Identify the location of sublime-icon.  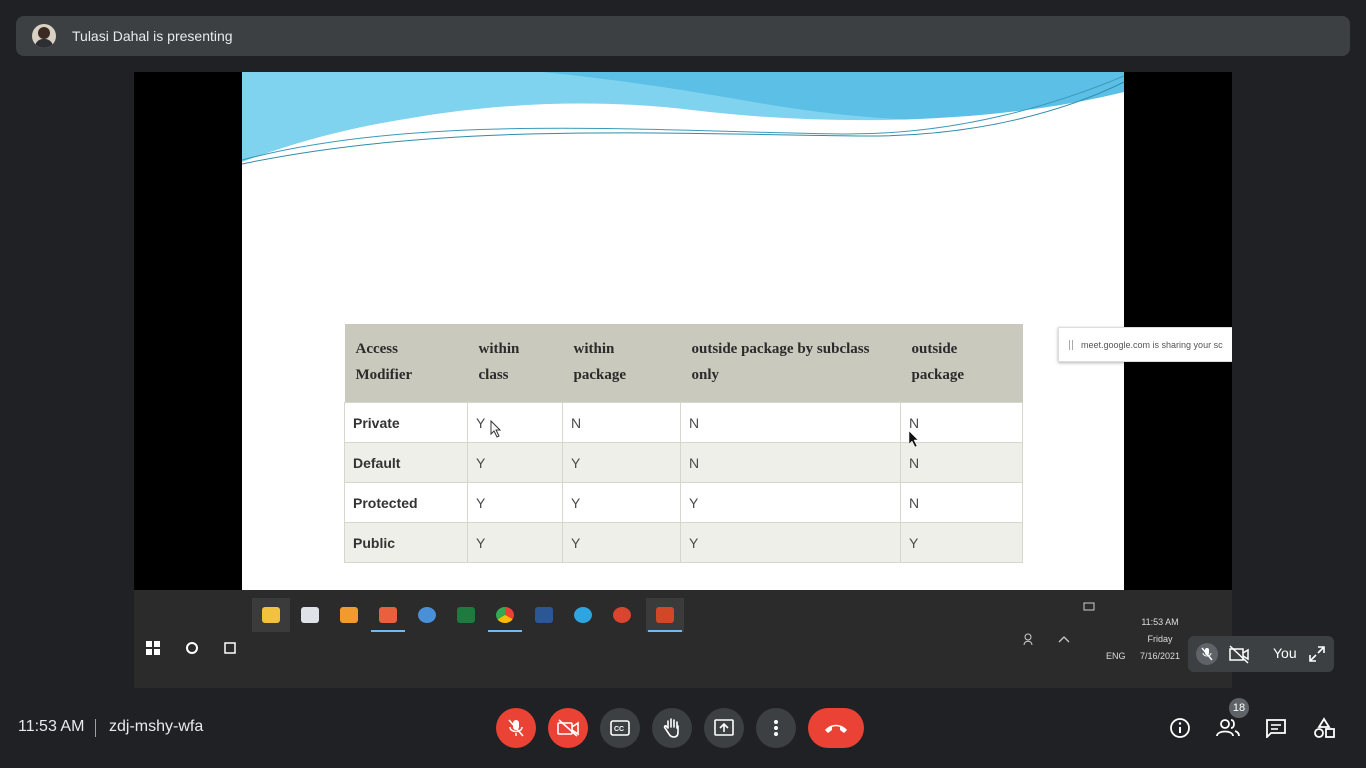
(349, 615).